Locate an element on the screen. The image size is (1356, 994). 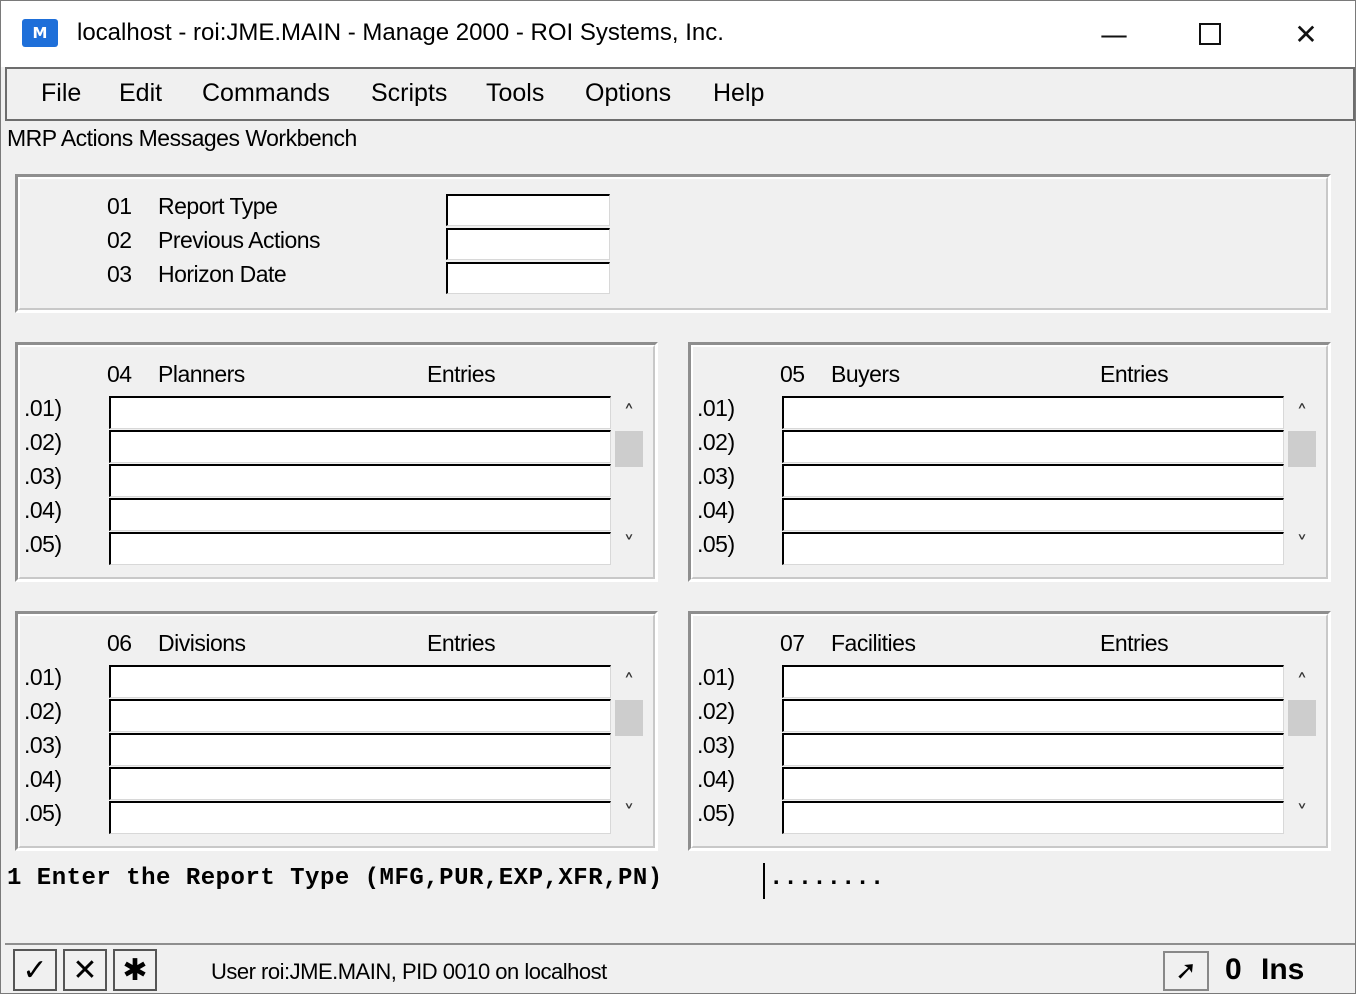
group-number: 05 is located at coordinates (792, 374).